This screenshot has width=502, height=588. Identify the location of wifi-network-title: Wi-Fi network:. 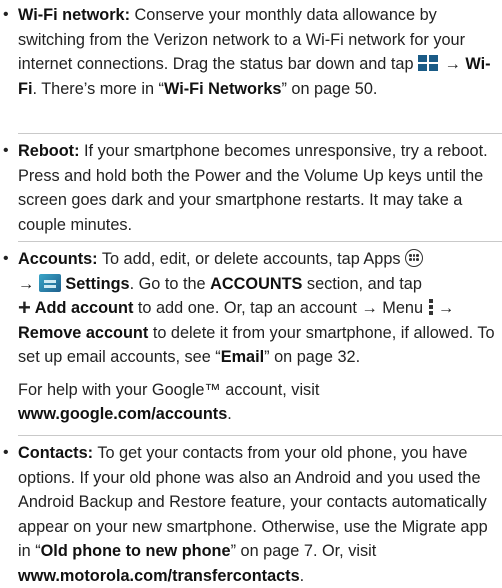
(74, 15).